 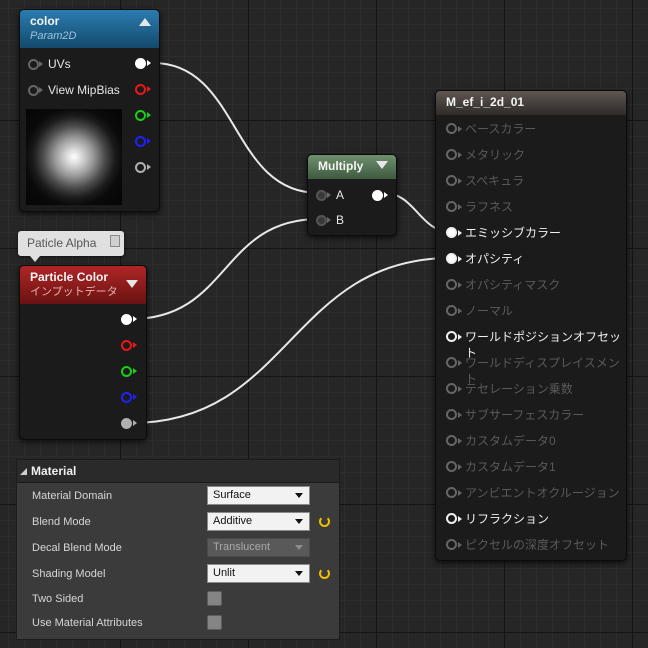 I want to click on material-pin-row: オパシティマスク, so click(x=531, y=285).